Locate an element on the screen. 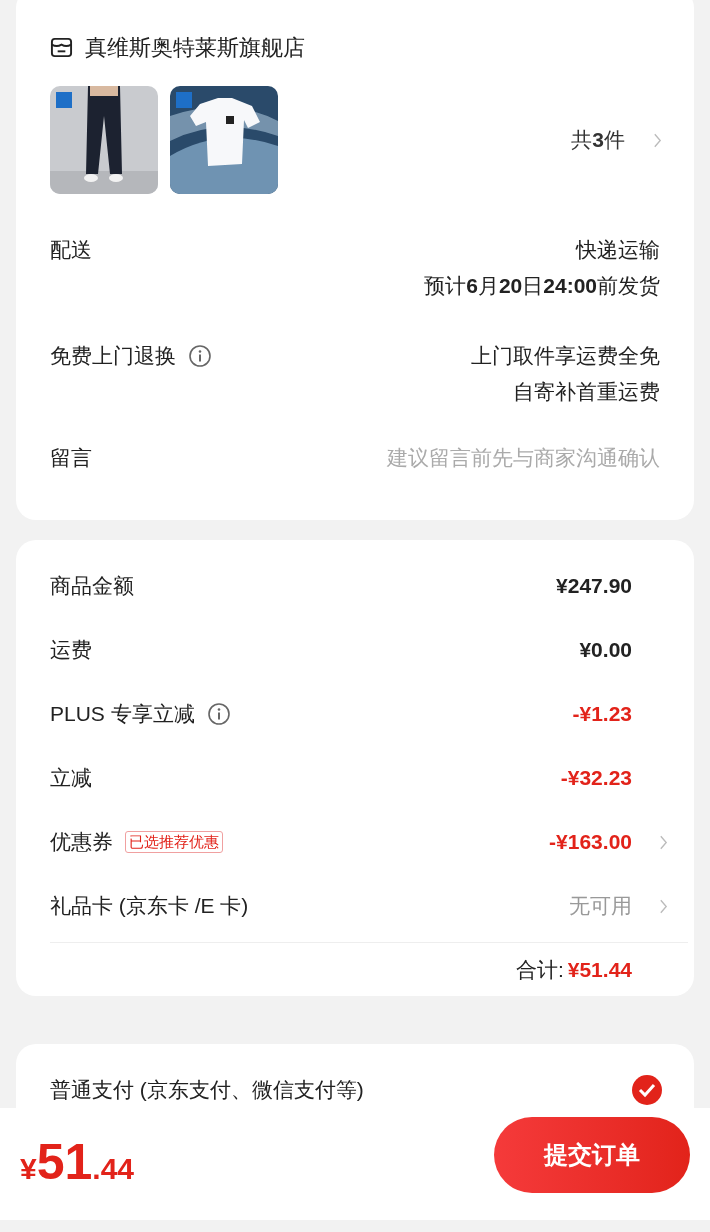 The height and width of the screenshot is (1232, 710). radio-icon is located at coordinates (647, 1090).